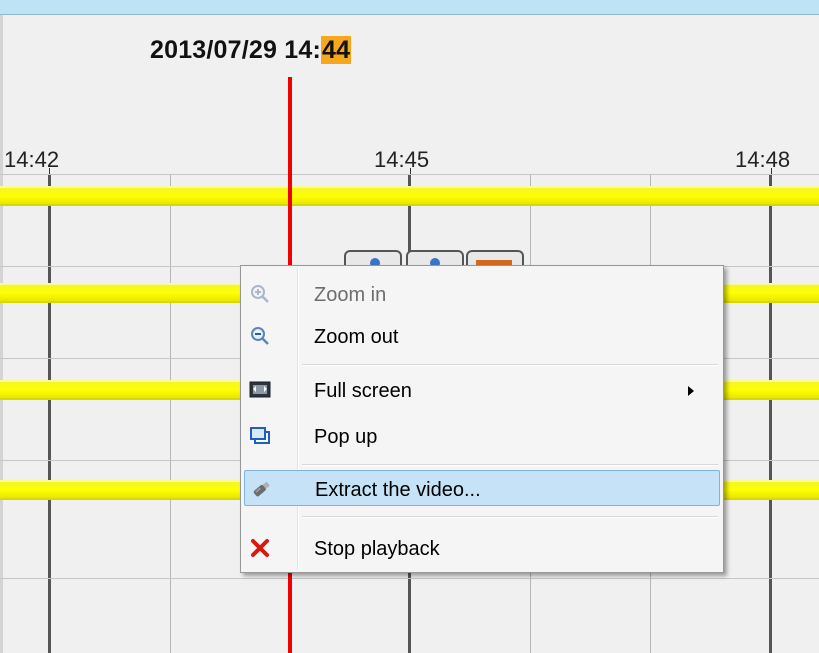 This screenshot has width=819, height=653. What do you see at coordinates (261, 489) in the screenshot?
I see `usb-stick-icon` at bounding box center [261, 489].